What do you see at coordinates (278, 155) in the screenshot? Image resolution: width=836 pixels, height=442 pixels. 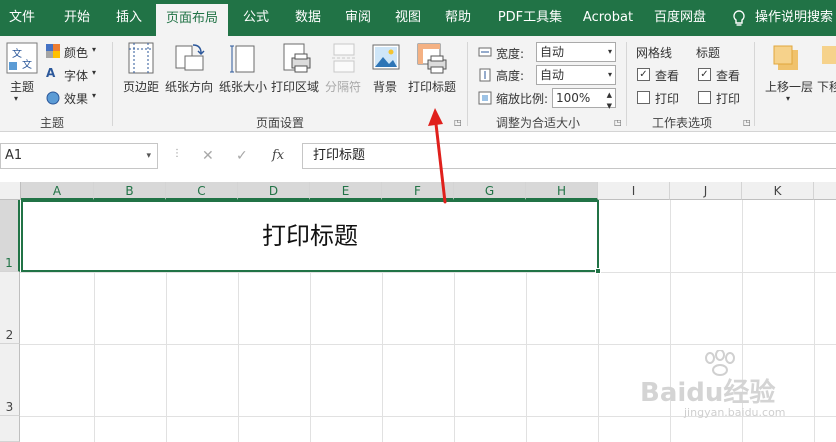 I see `insert-function-icon: fx` at bounding box center [278, 155].